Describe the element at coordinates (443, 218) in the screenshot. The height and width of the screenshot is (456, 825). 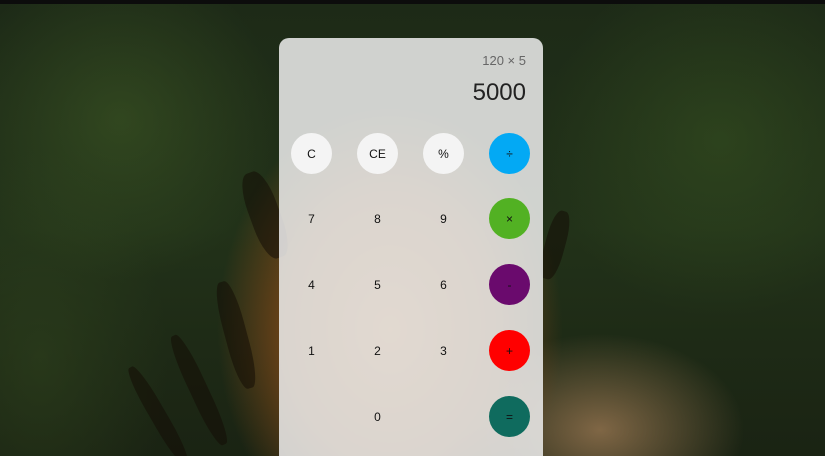
I see `digit-9-button: 9` at that location.